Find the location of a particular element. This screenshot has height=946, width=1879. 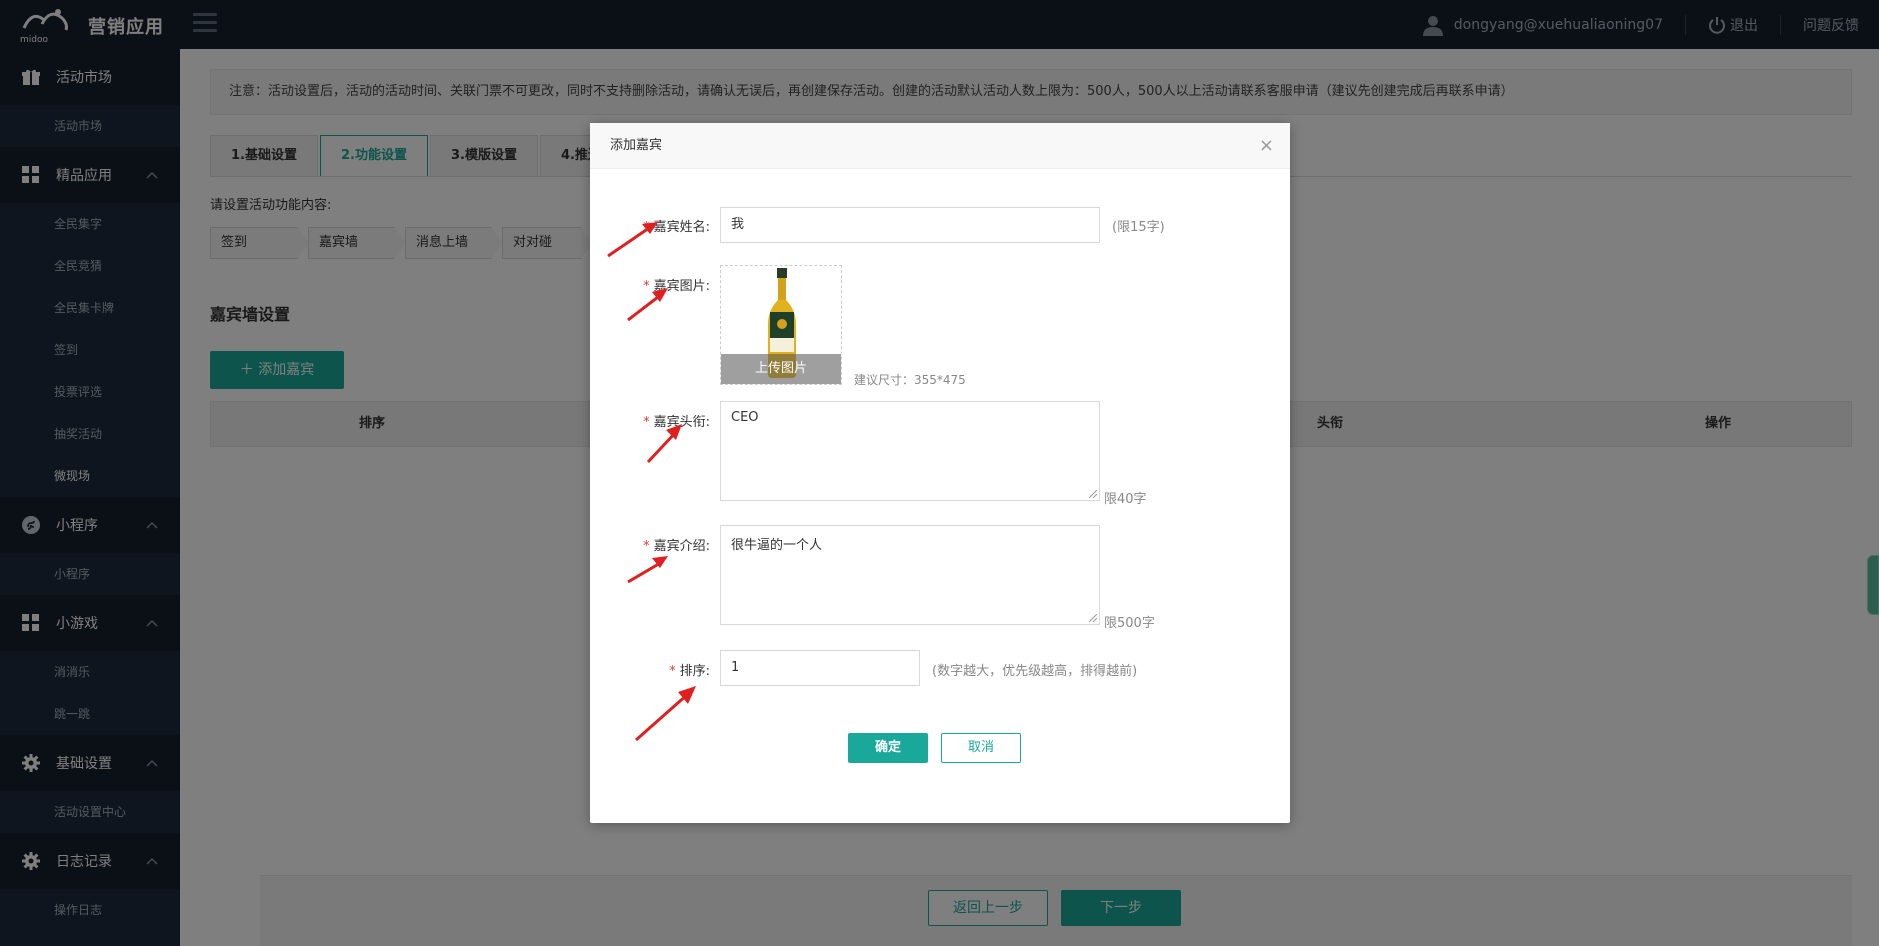

image-size-hint: 建议尺寸：355*475 is located at coordinates (910, 380).